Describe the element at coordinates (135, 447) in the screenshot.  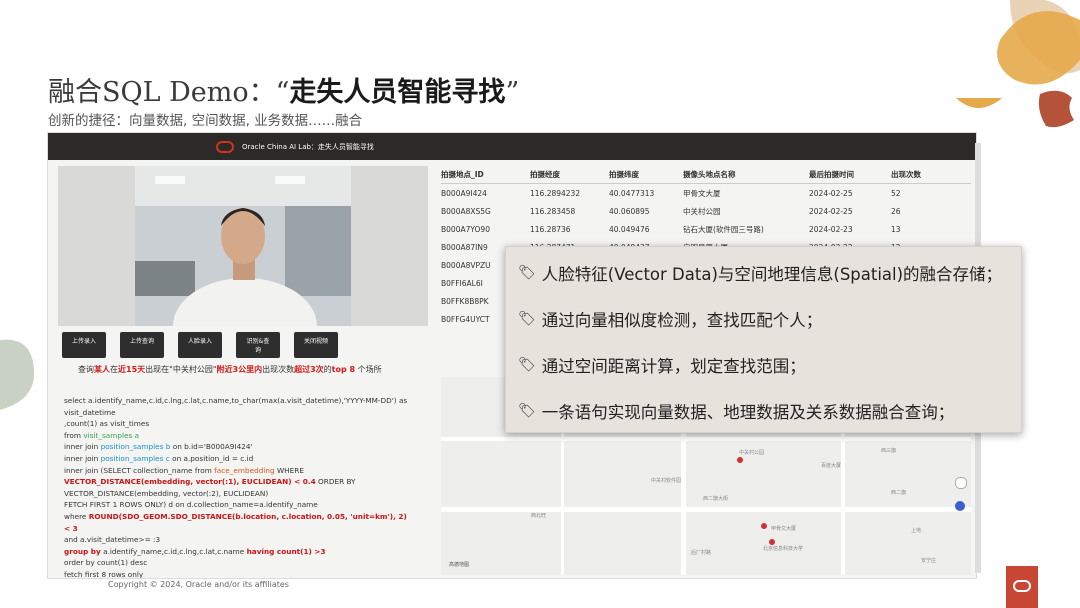
I see `sql-table-name: position_samples b` at that location.